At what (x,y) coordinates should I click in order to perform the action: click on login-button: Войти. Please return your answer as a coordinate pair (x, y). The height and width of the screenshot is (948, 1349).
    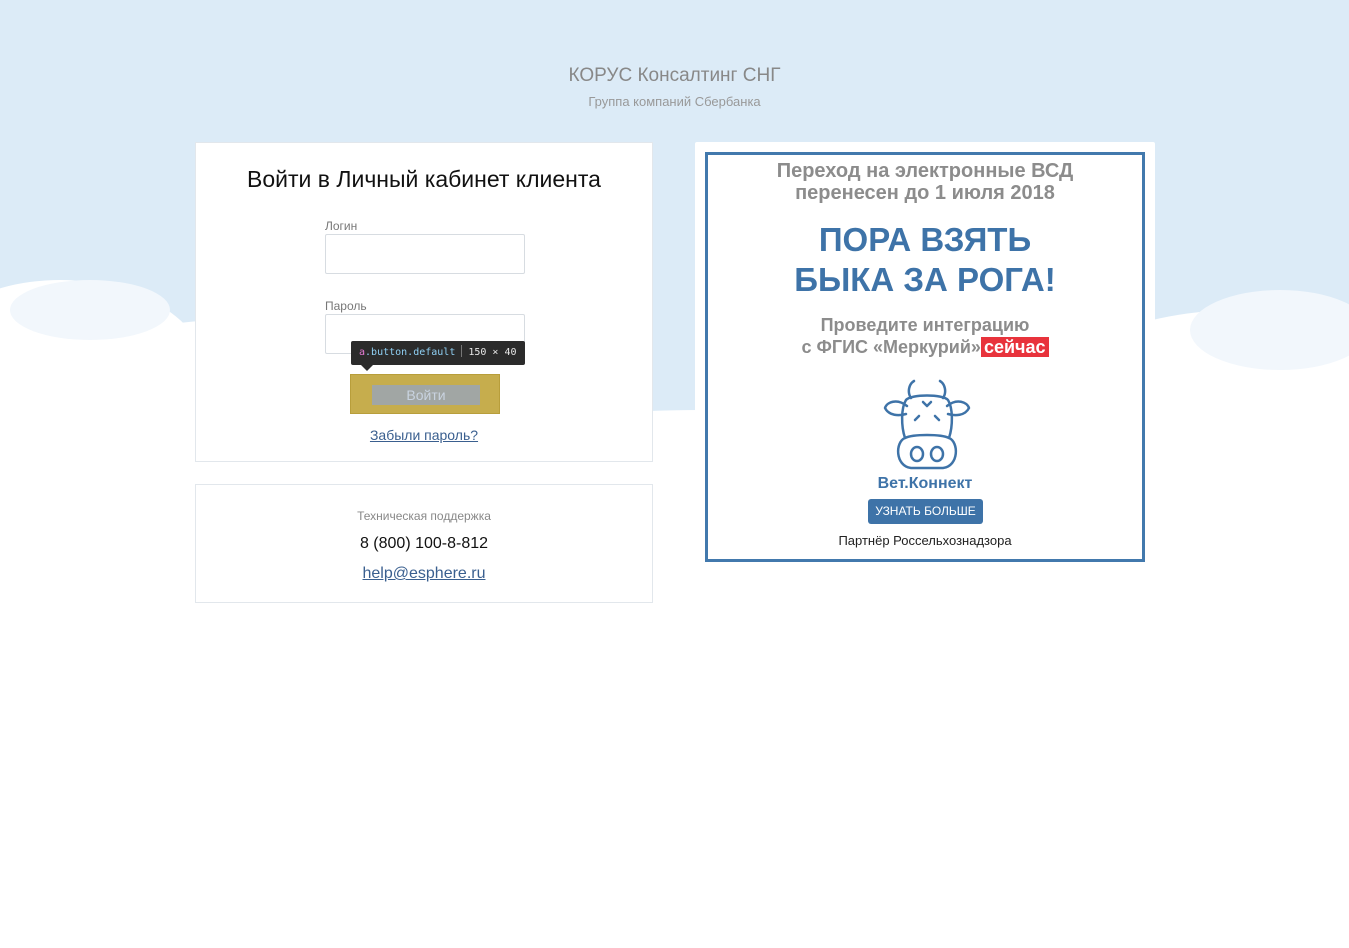
    Looking at the image, I should click on (425, 394).